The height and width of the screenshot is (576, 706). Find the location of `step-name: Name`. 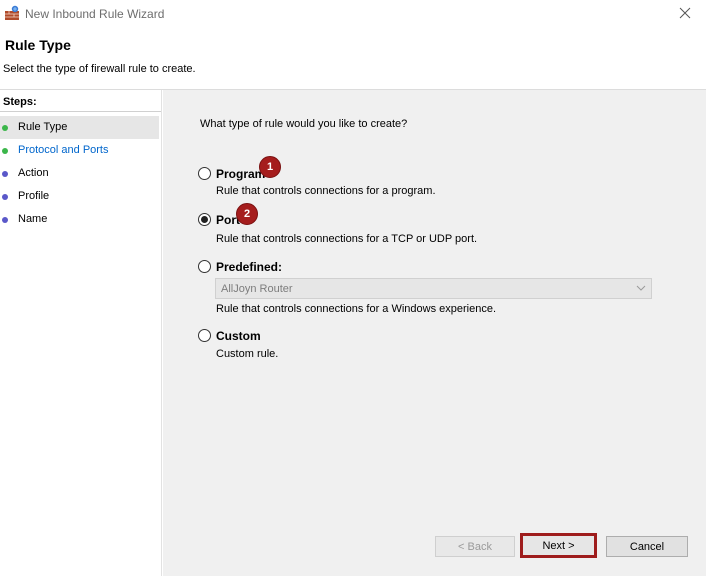

step-name: Name is located at coordinates (79, 219).